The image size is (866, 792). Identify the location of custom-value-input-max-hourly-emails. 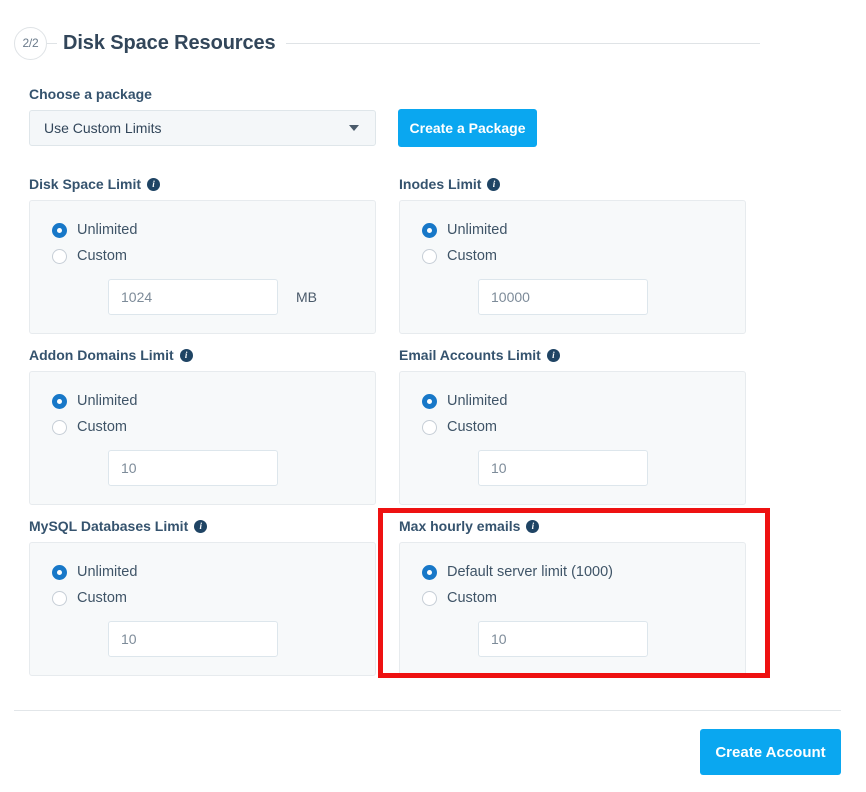
(563, 639).